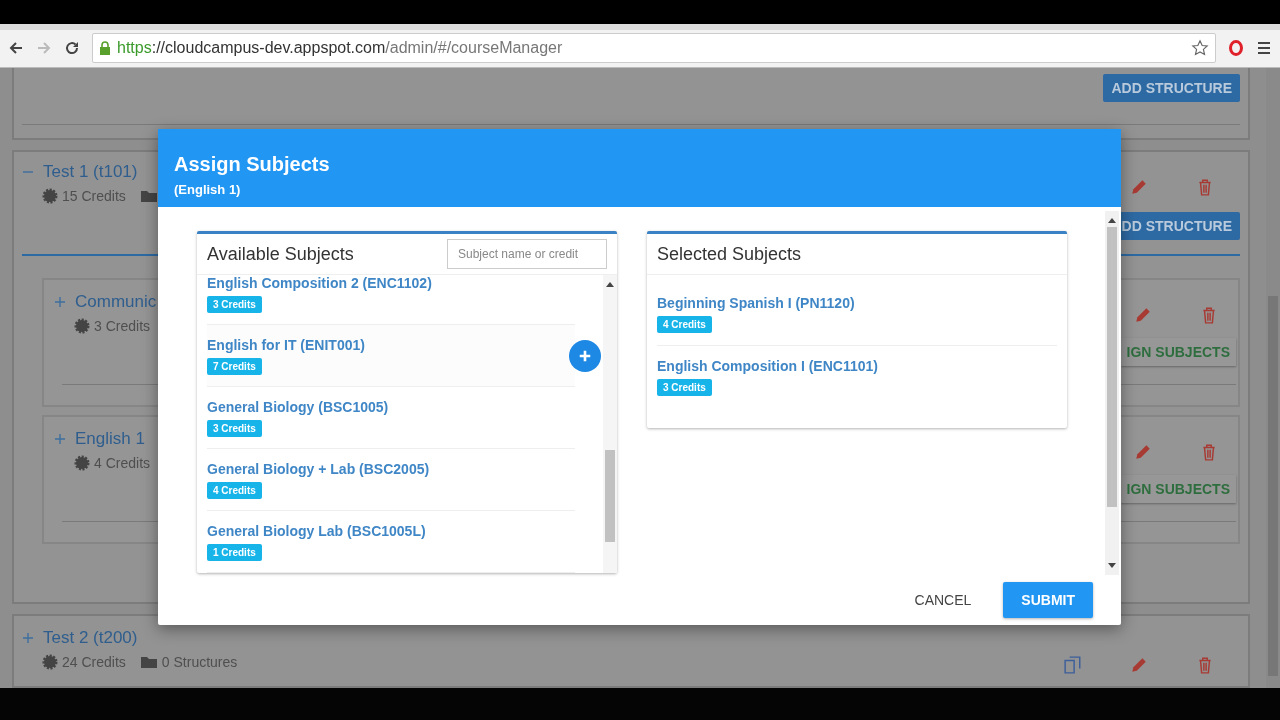  What do you see at coordinates (234, 552) in the screenshot?
I see `credits-badge: 1 Credits` at bounding box center [234, 552].